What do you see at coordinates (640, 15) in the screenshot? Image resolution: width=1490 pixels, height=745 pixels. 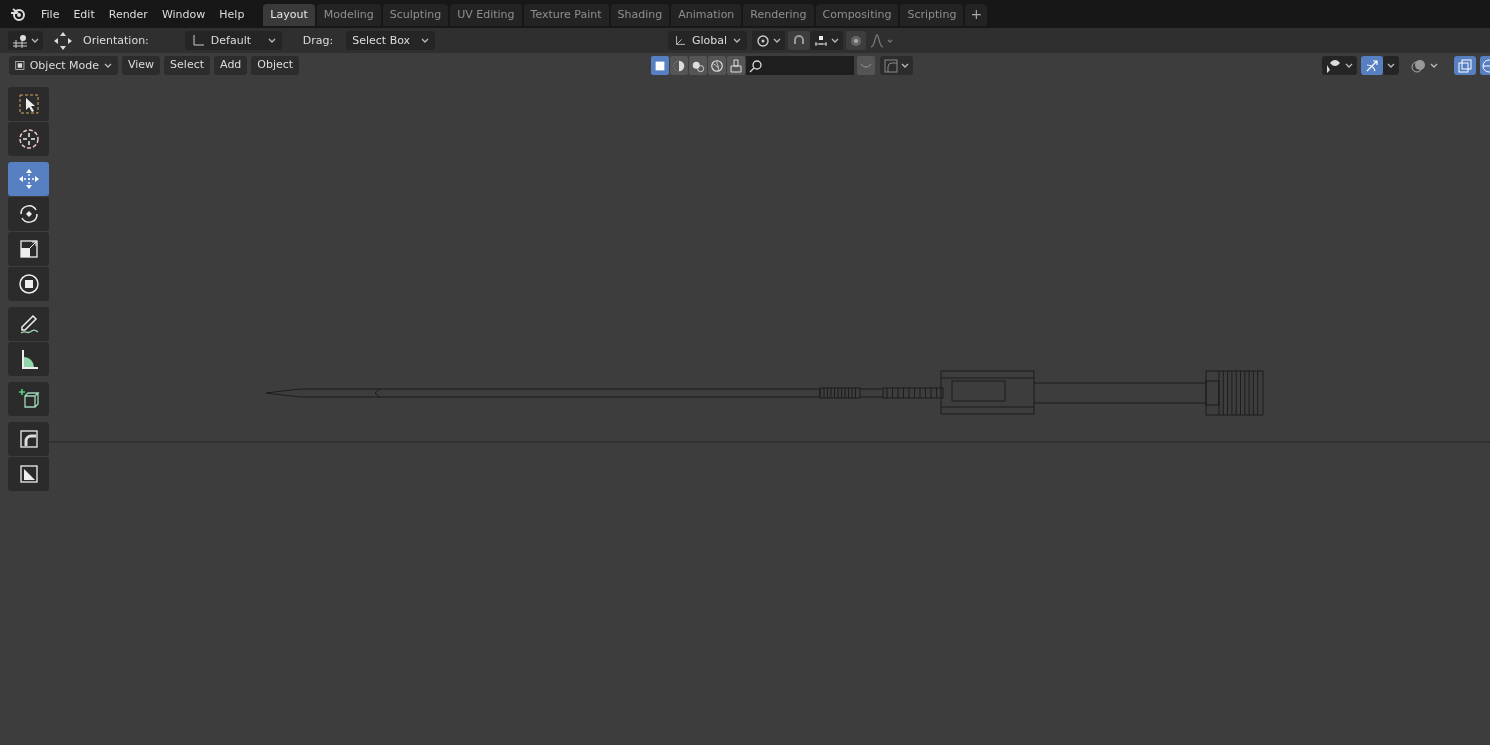 I see `workspace-tab: Shading` at bounding box center [640, 15].